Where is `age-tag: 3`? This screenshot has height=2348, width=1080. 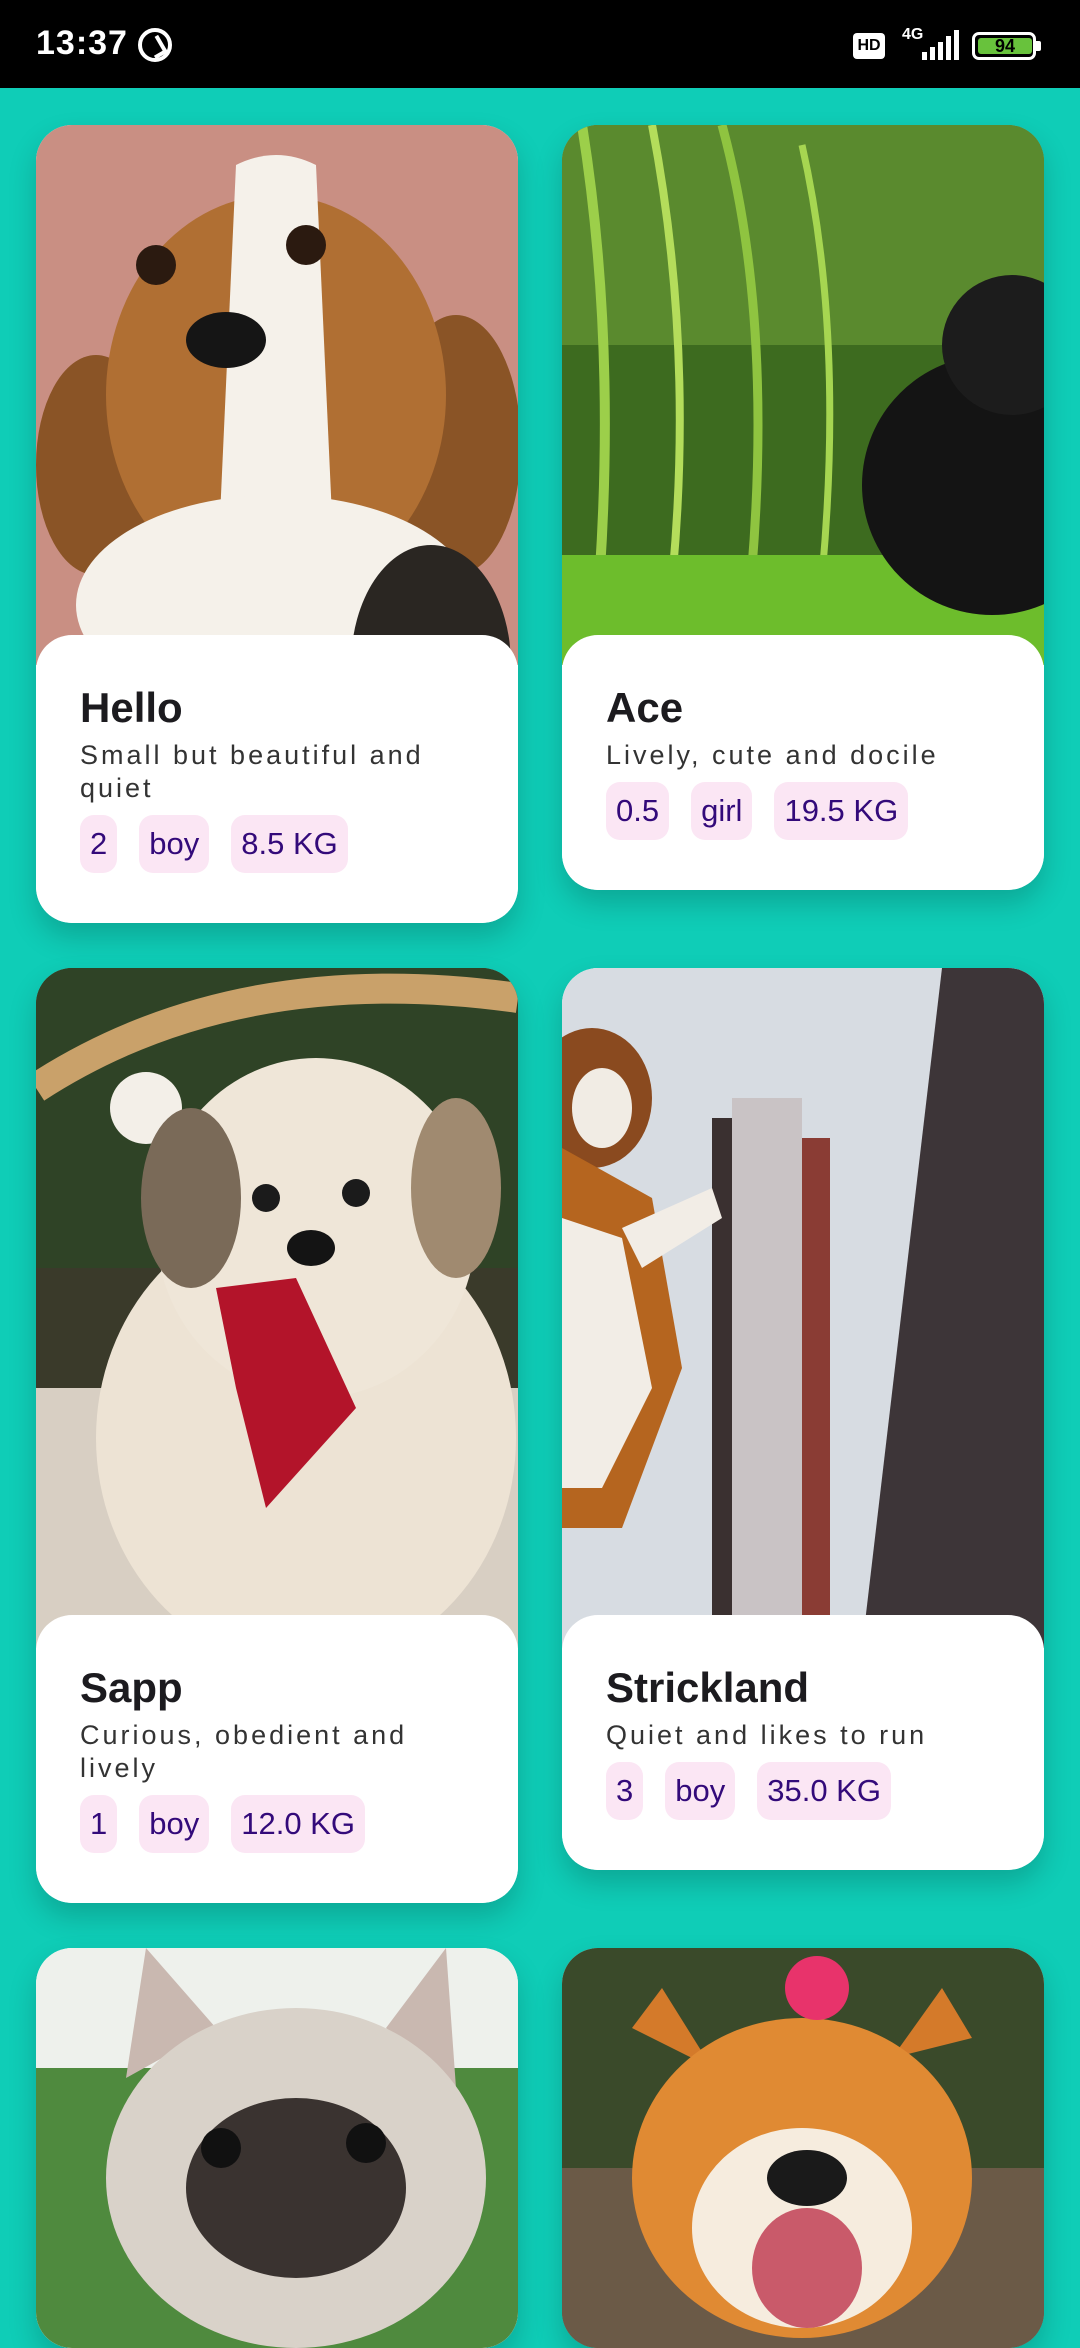 age-tag: 3 is located at coordinates (625, 1791).